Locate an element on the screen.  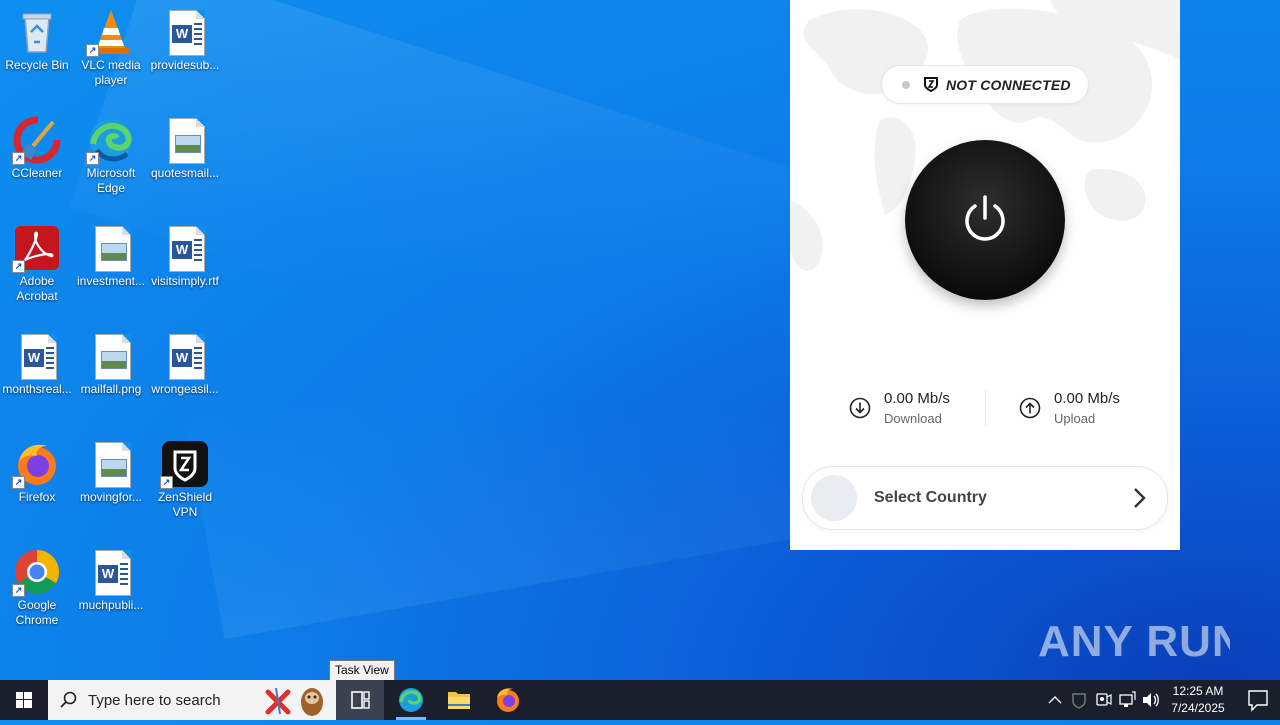
anyrun-logo: ANY RUN is located at coordinates (1141, 641).